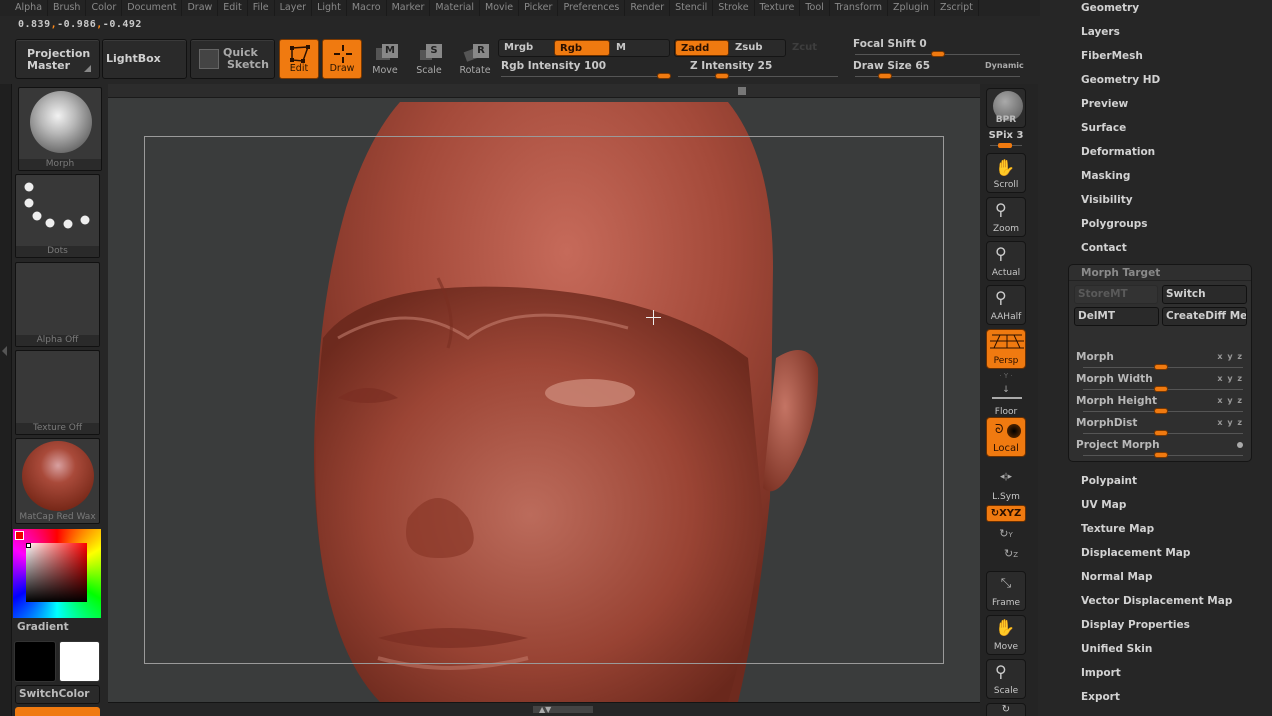  Describe the element at coordinates (57, 392) in the screenshot. I see `texture-thumbnail: Texture Off` at that location.